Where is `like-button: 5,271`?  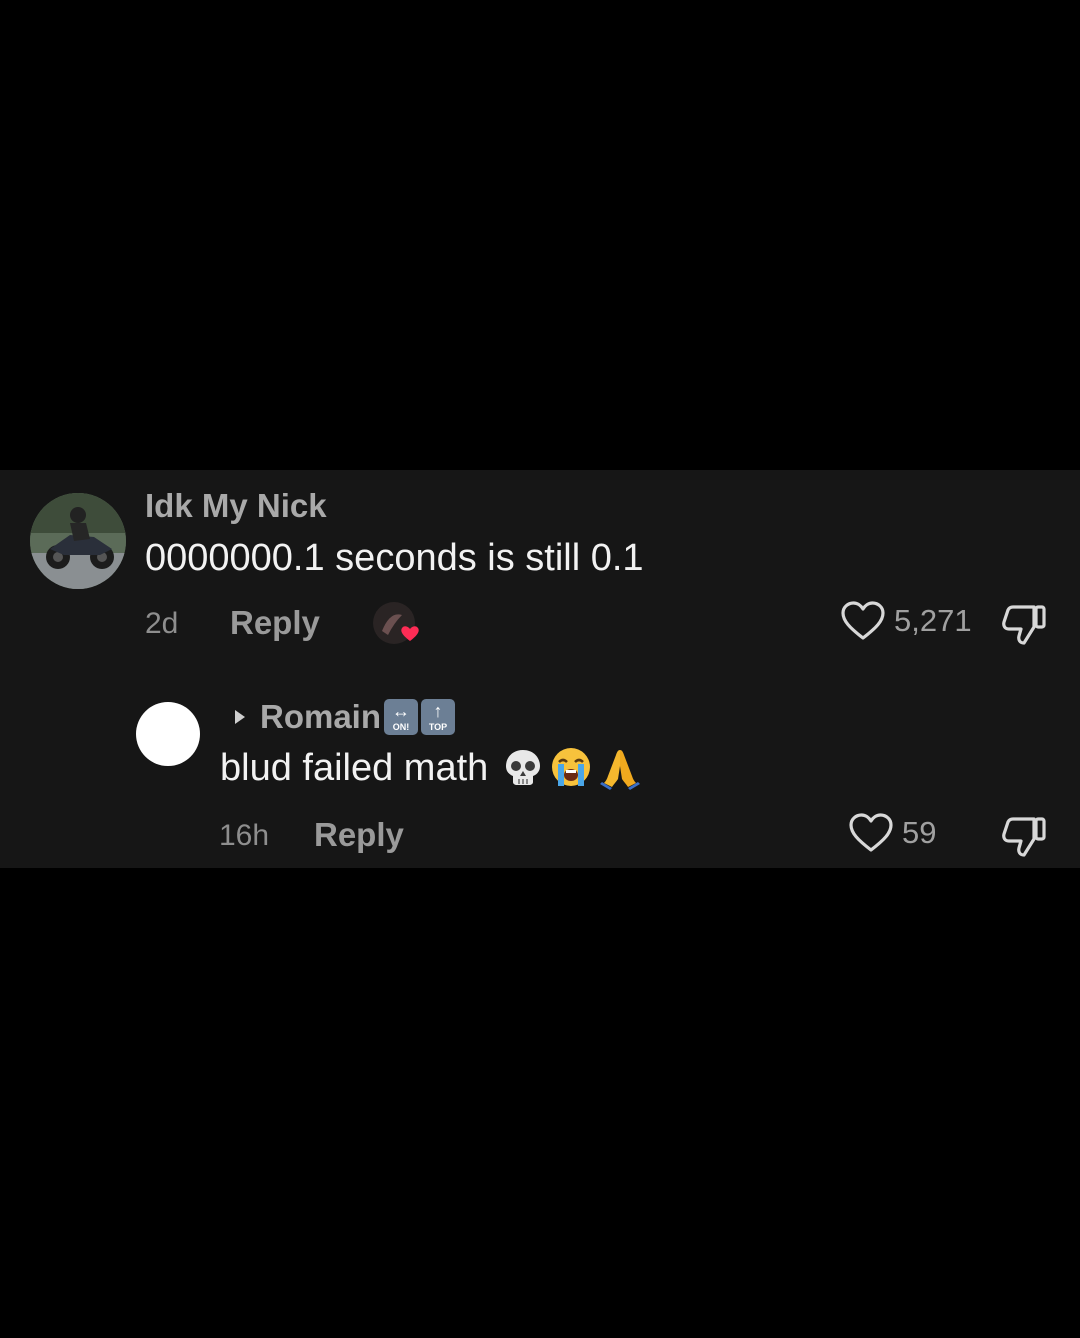 like-button: 5,271 is located at coordinates (906, 621).